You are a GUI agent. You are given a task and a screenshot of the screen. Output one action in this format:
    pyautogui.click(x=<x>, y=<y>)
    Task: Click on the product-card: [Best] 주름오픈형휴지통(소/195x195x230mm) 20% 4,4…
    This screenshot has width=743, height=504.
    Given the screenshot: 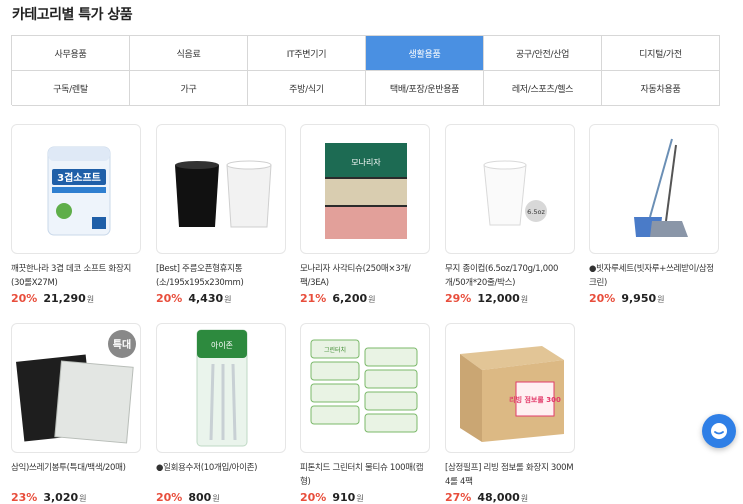 What is the action you would take?
    pyautogui.click(x=221, y=214)
    